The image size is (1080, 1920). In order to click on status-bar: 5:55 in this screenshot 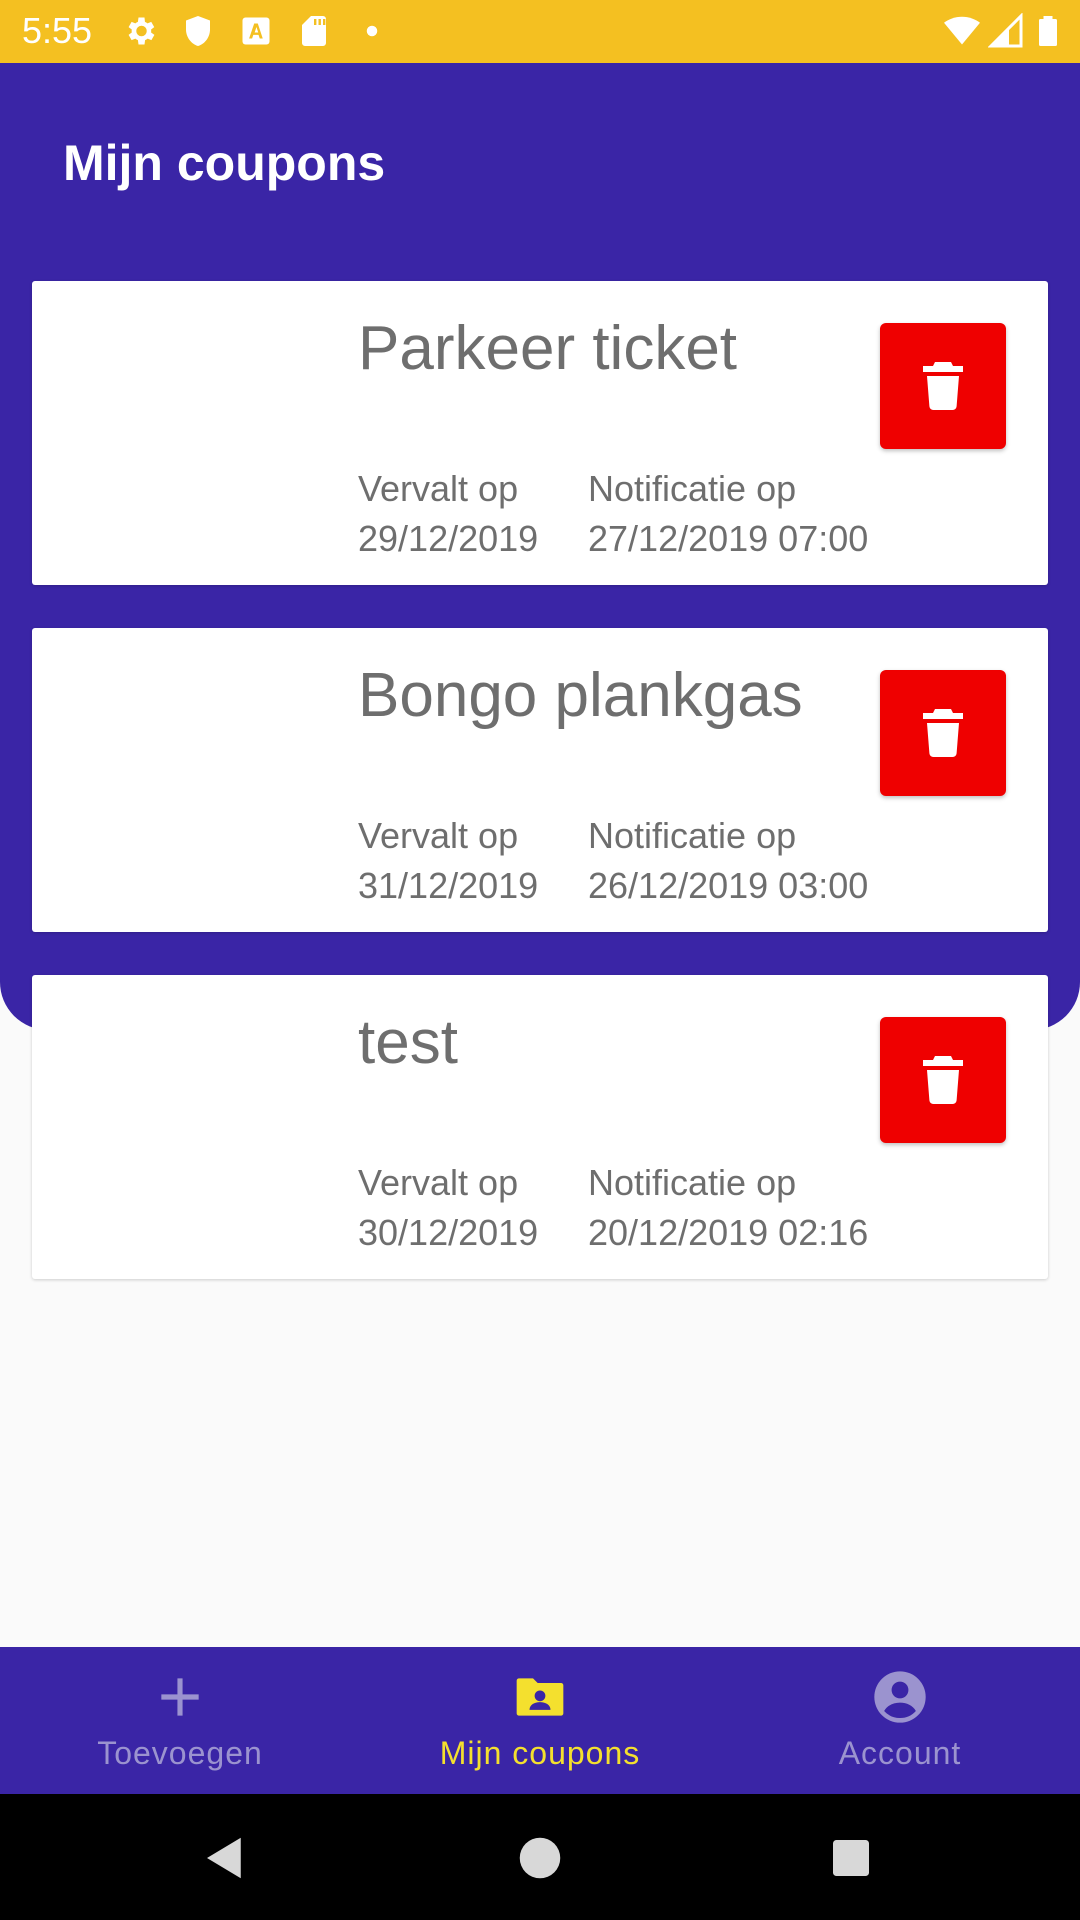, I will do `click(540, 31)`.